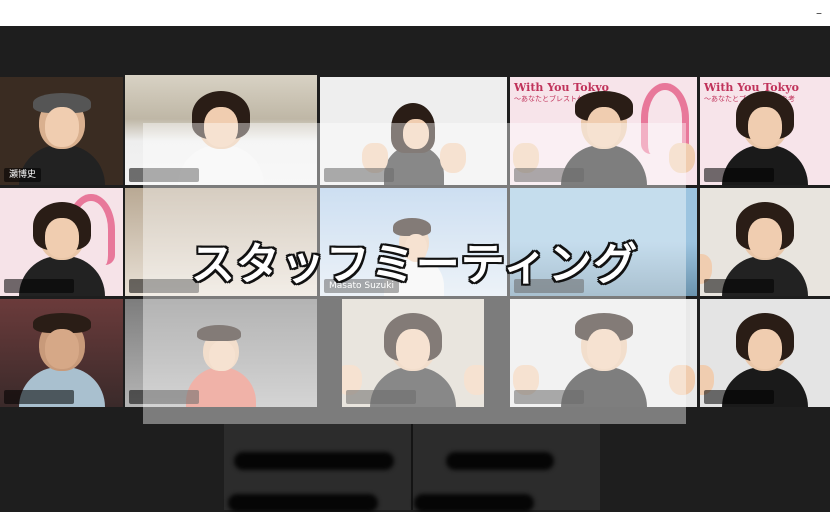  I want to click on bottom-video-panel, so click(412, 468).